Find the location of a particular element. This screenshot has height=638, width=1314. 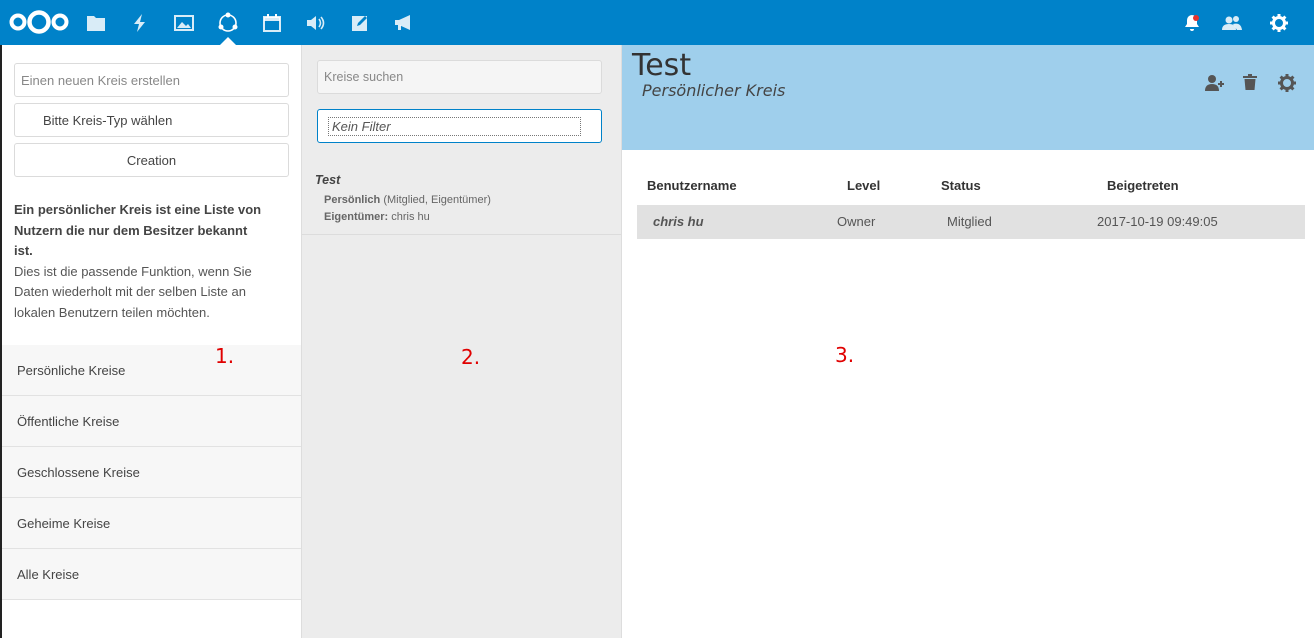

circle-type-select: Bitte Kreis-Typ wählen is located at coordinates (151, 120).